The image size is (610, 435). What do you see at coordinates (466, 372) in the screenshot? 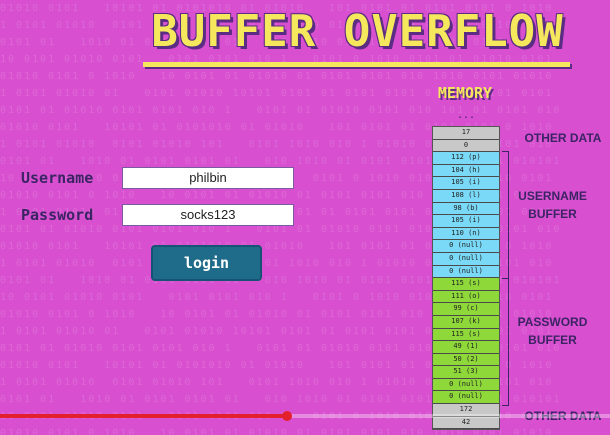
I see `memory-cell: 51 (3)` at bounding box center [466, 372].